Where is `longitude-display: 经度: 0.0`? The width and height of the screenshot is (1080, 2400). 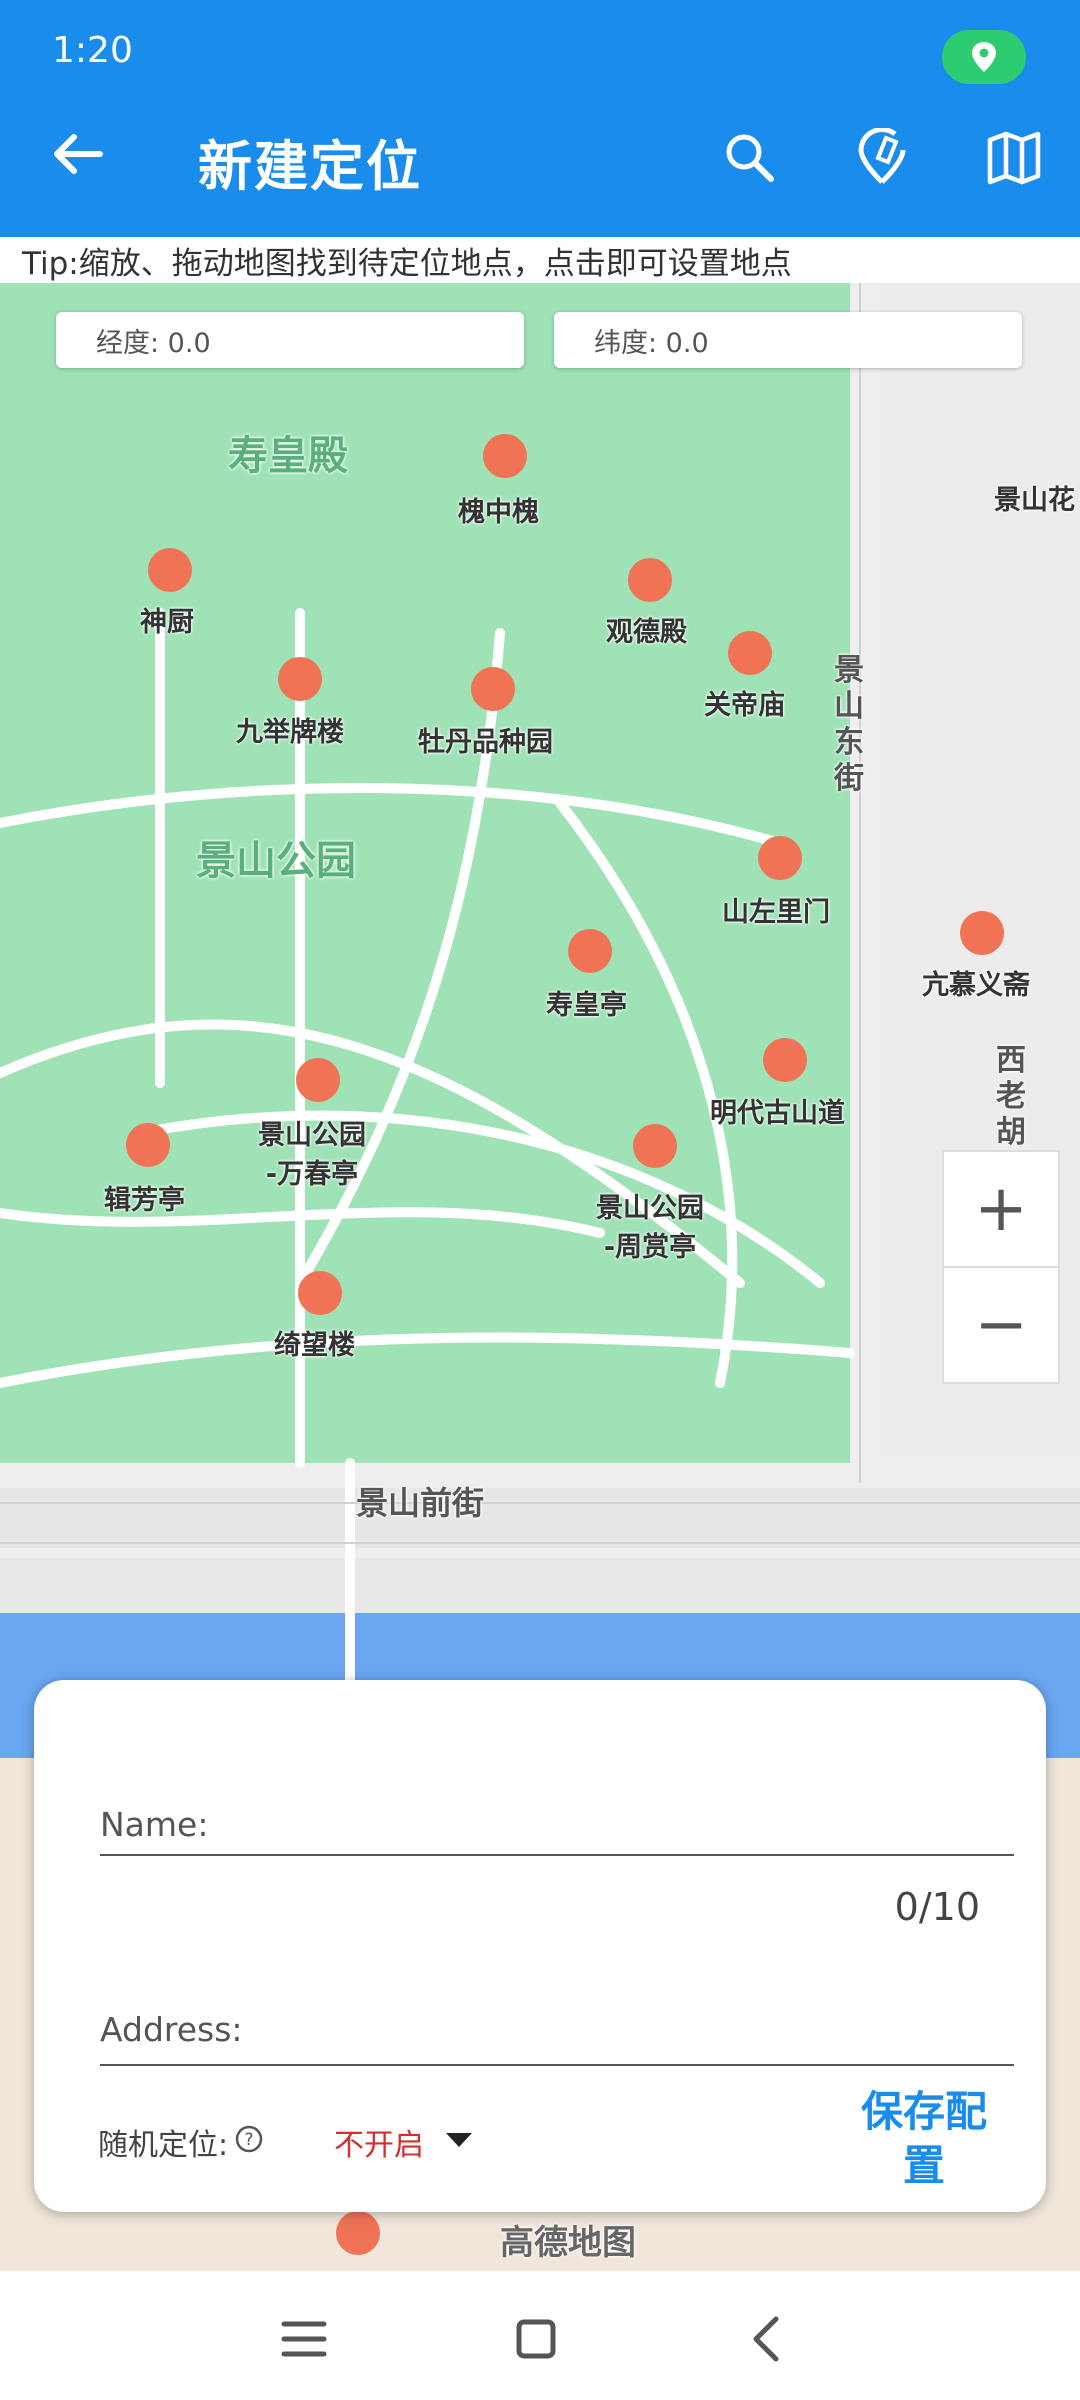 longitude-display: 经度: 0.0 is located at coordinates (290, 340).